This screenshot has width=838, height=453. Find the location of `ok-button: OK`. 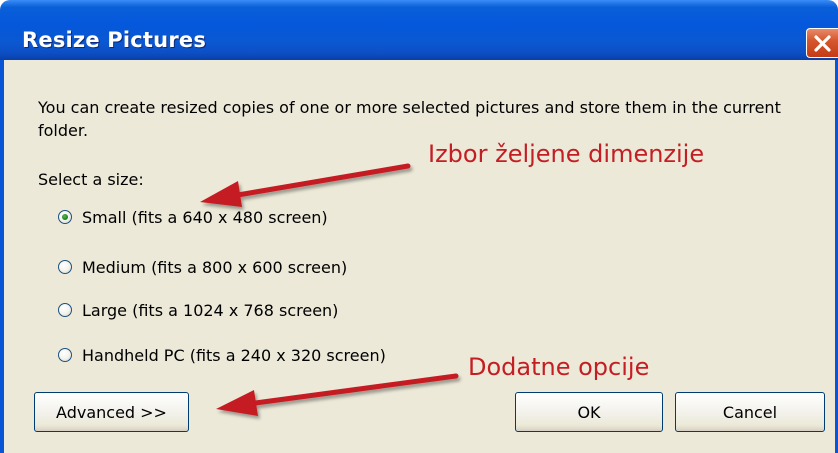

ok-button: OK is located at coordinates (589, 412).